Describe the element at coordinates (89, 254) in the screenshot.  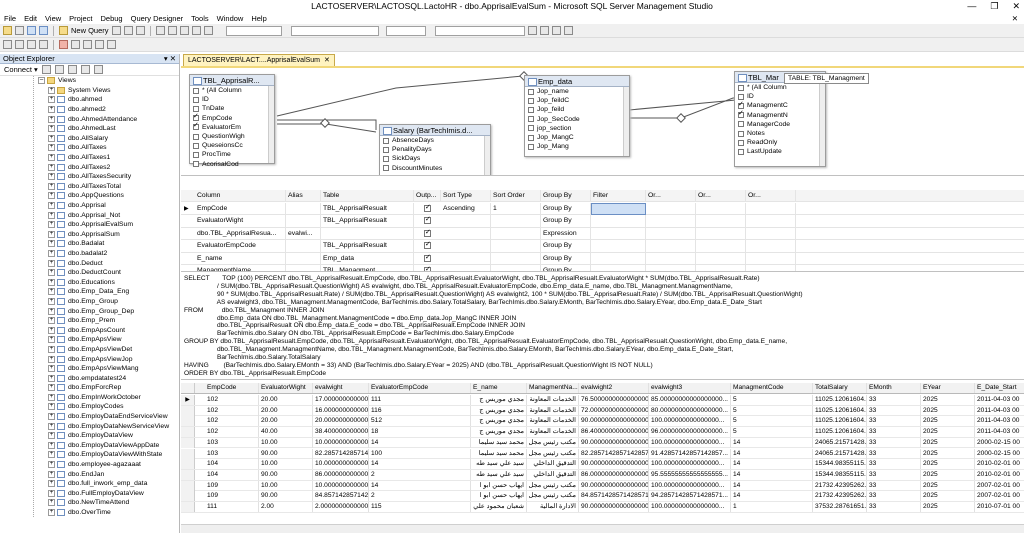
I see `tree-node-view: + dbo.badalat2` at that location.